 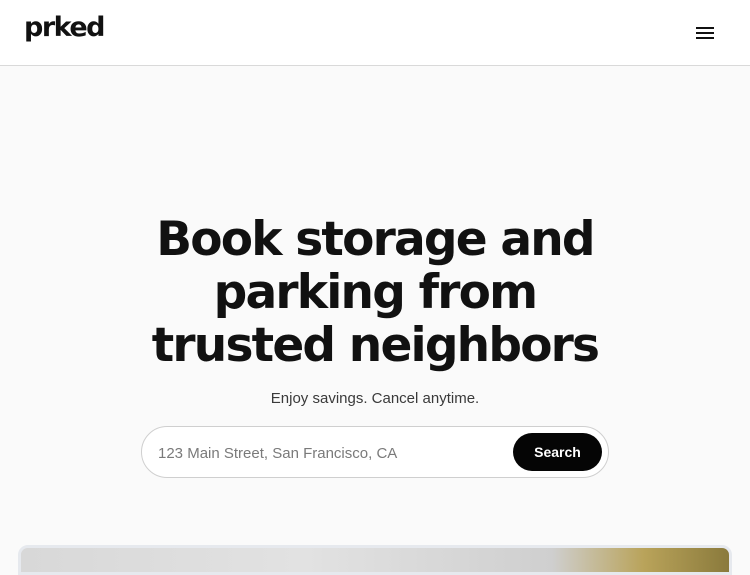 I want to click on hero-title-line-2: parking from, so click(x=375, y=292).